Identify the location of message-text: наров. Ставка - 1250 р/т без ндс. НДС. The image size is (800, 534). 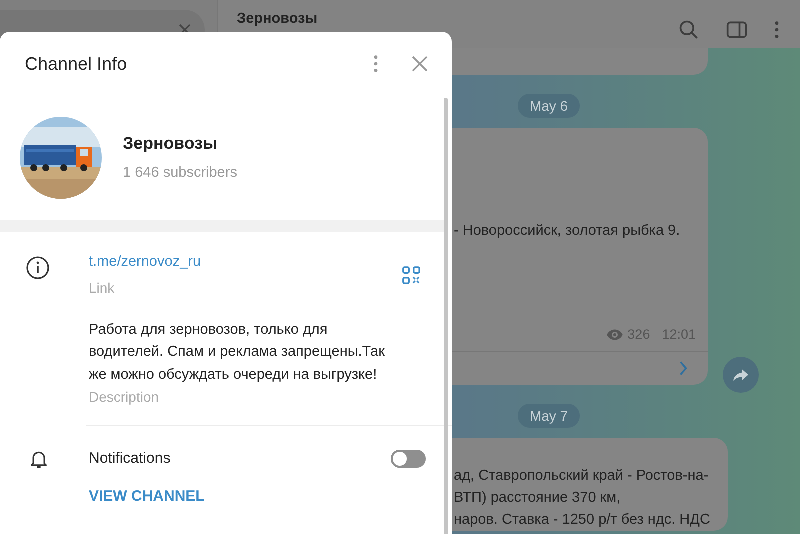
(583, 520).